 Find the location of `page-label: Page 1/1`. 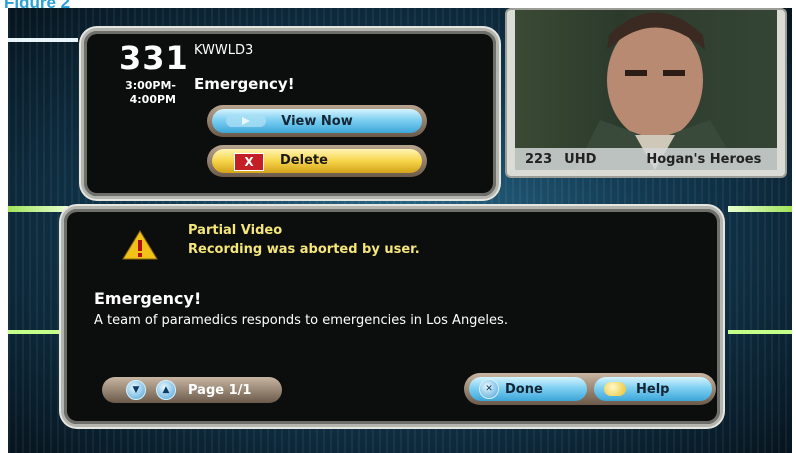

page-label: Page 1/1 is located at coordinates (220, 390).